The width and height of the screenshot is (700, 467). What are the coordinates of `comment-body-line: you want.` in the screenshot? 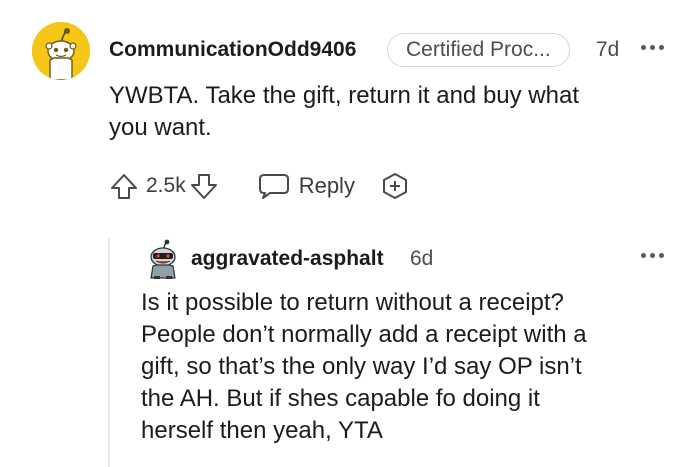 It's located at (160, 127).